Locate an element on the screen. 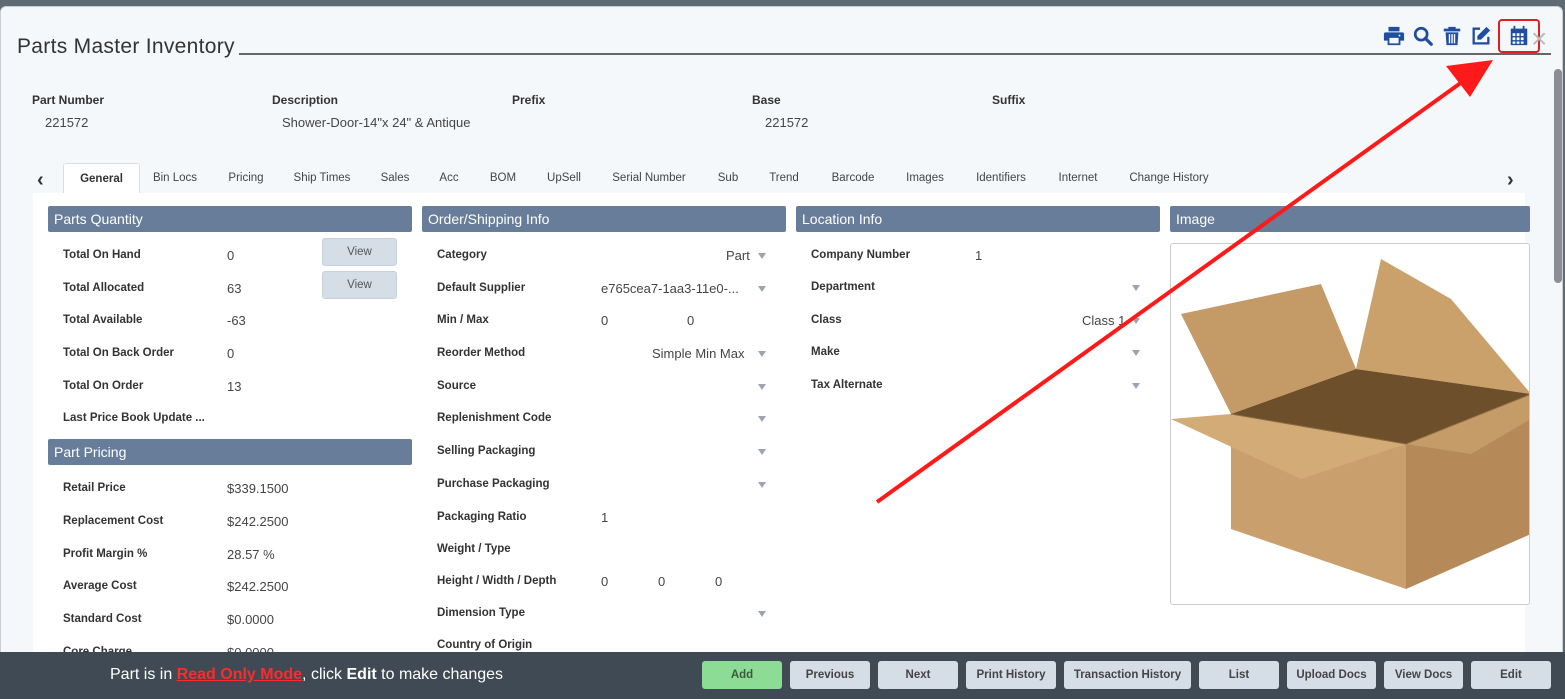 Image resolution: width=1565 pixels, height=699 pixels. dimension-type-dropdown-icon is located at coordinates (762, 614).